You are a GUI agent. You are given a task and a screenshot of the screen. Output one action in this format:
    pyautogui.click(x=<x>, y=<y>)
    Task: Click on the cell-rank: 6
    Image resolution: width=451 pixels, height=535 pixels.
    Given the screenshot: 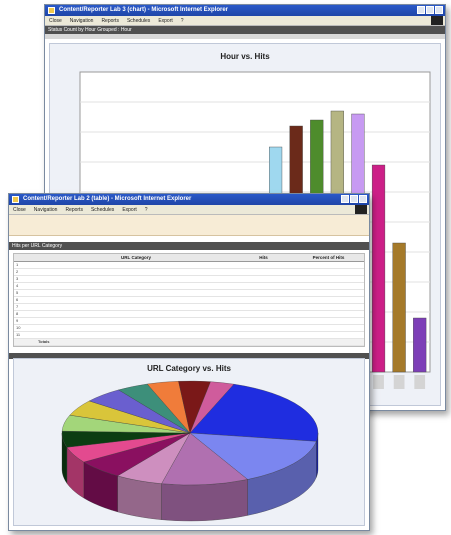 What is the action you would take?
    pyautogui.click(x=17, y=299)
    